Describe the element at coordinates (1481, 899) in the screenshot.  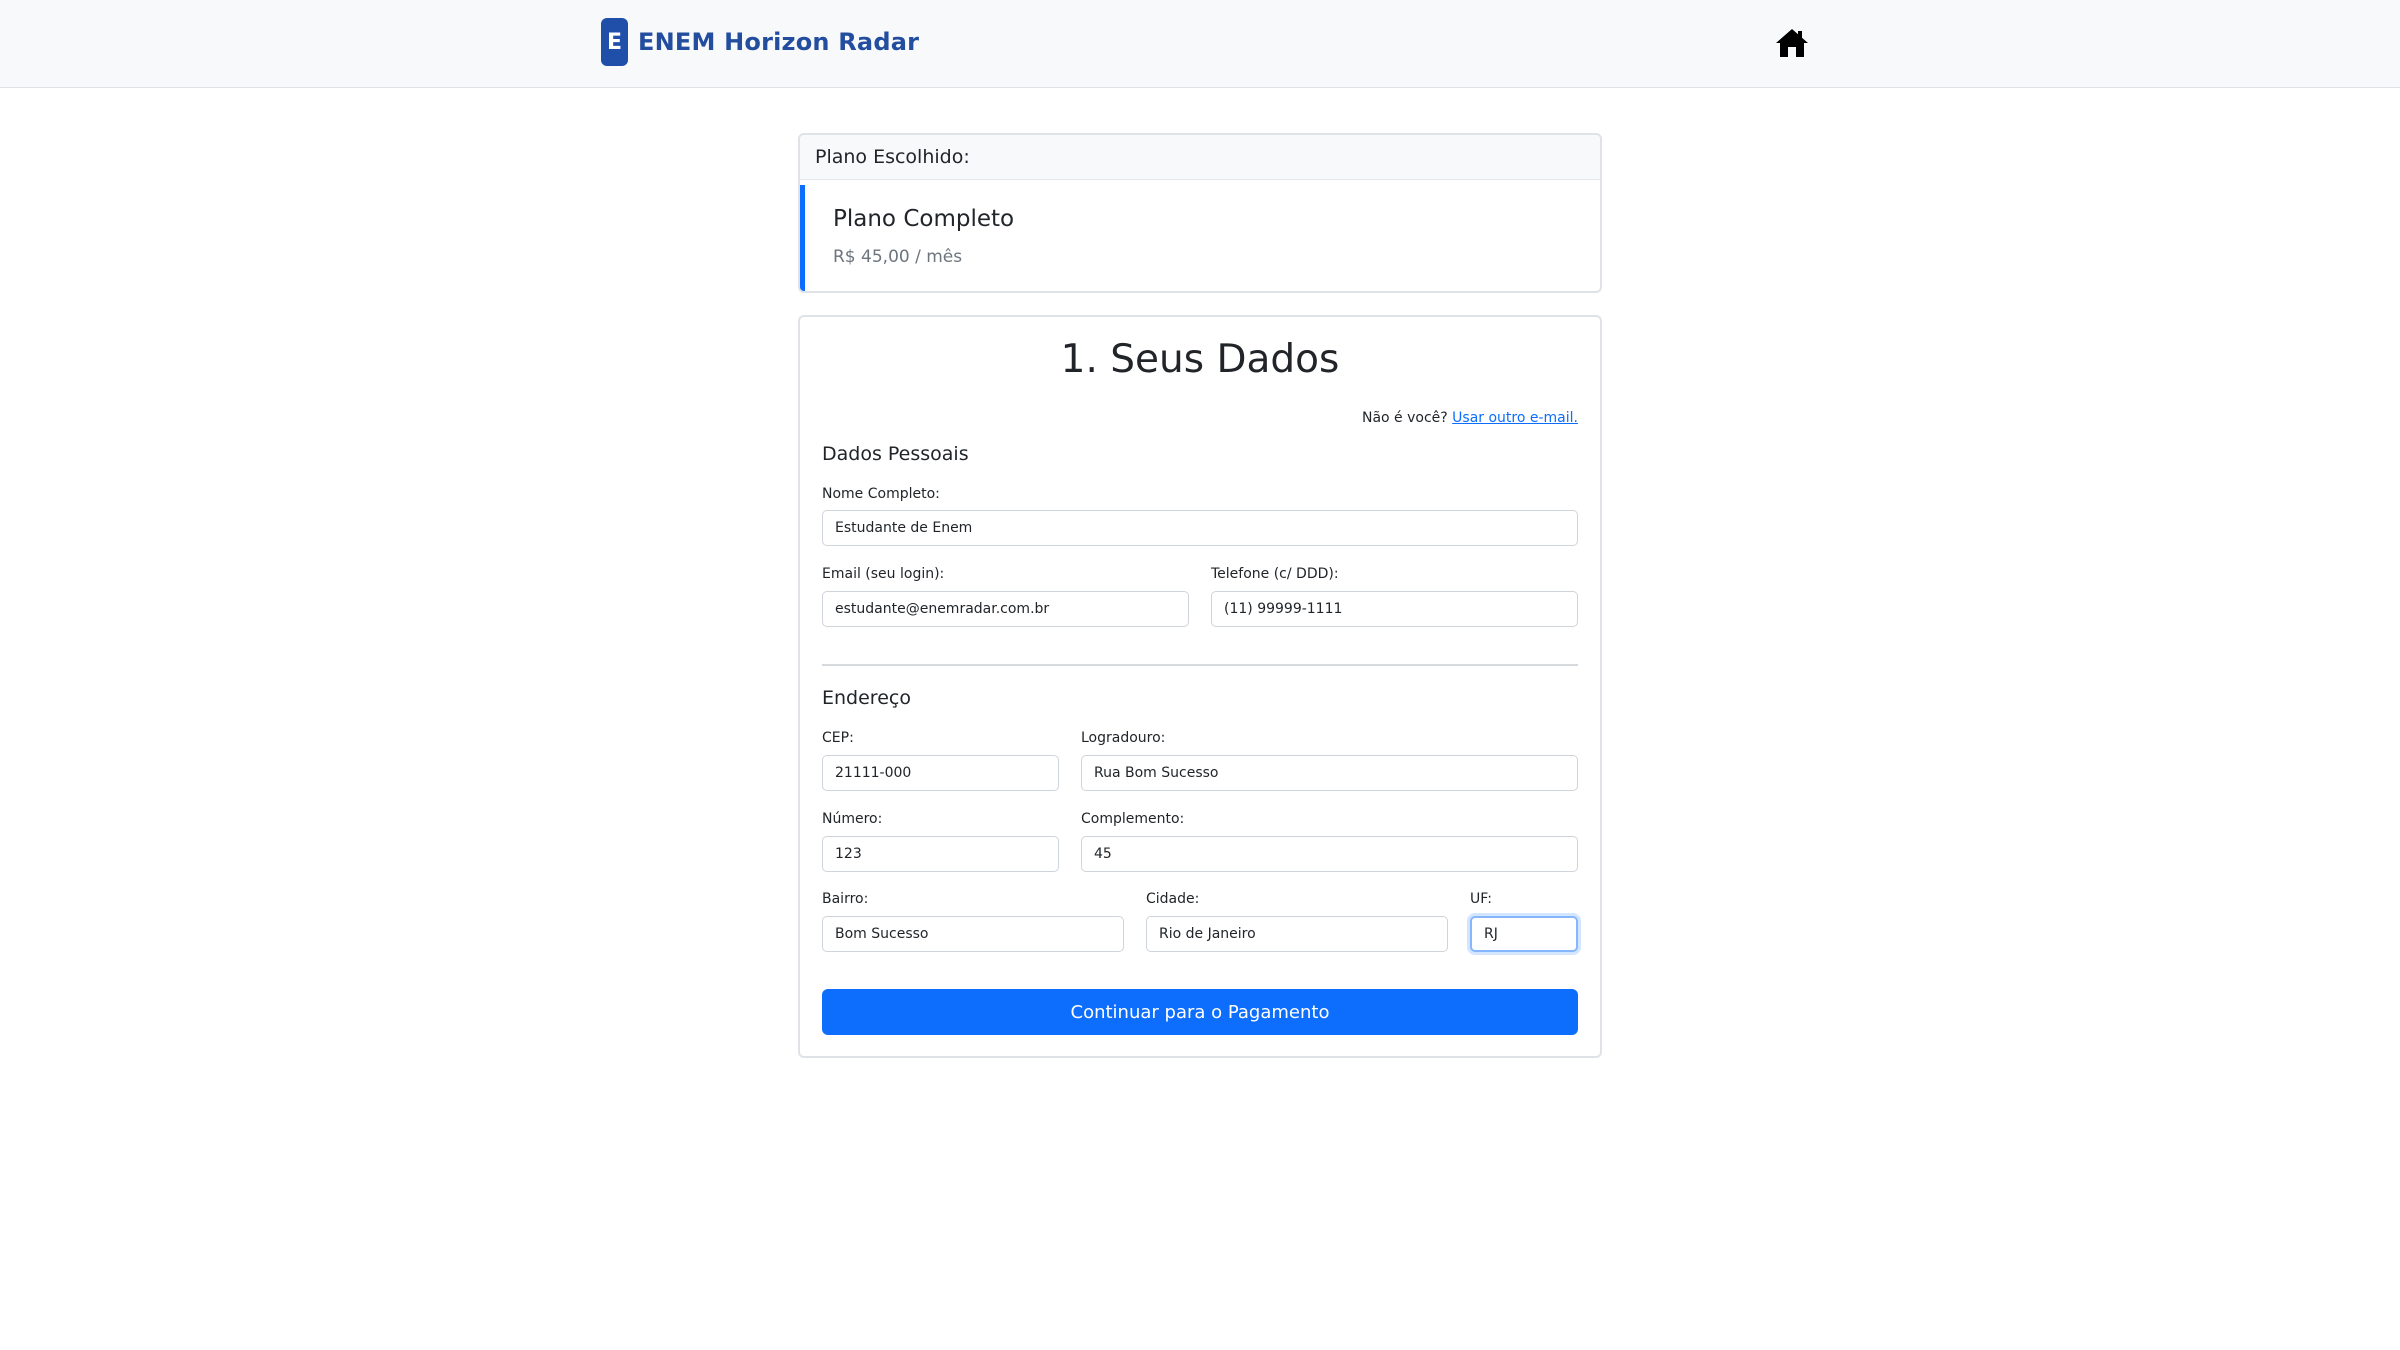
I see `state-label: UF:` at that location.